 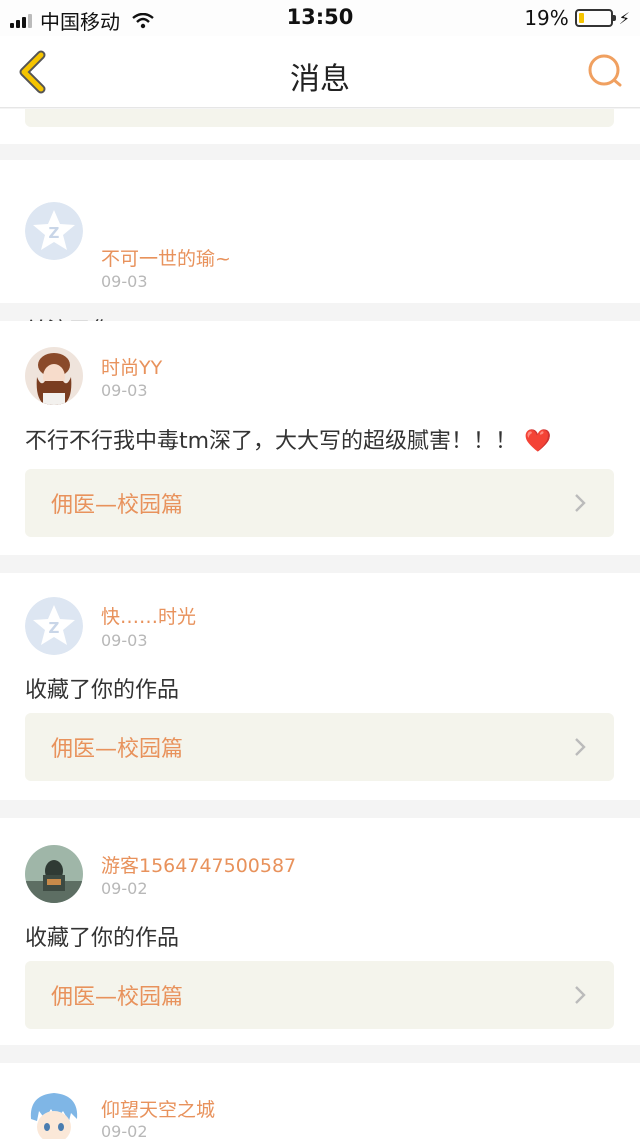 I want to click on battery-percent: 19%, so click(x=546, y=18).